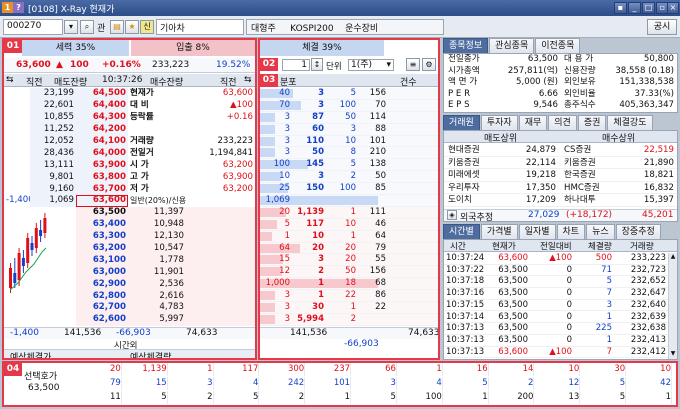 This screenshot has width=680, height=409. Describe the element at coordinates (296, 65) in the screenshot. I see `count-input: 1` at that location.